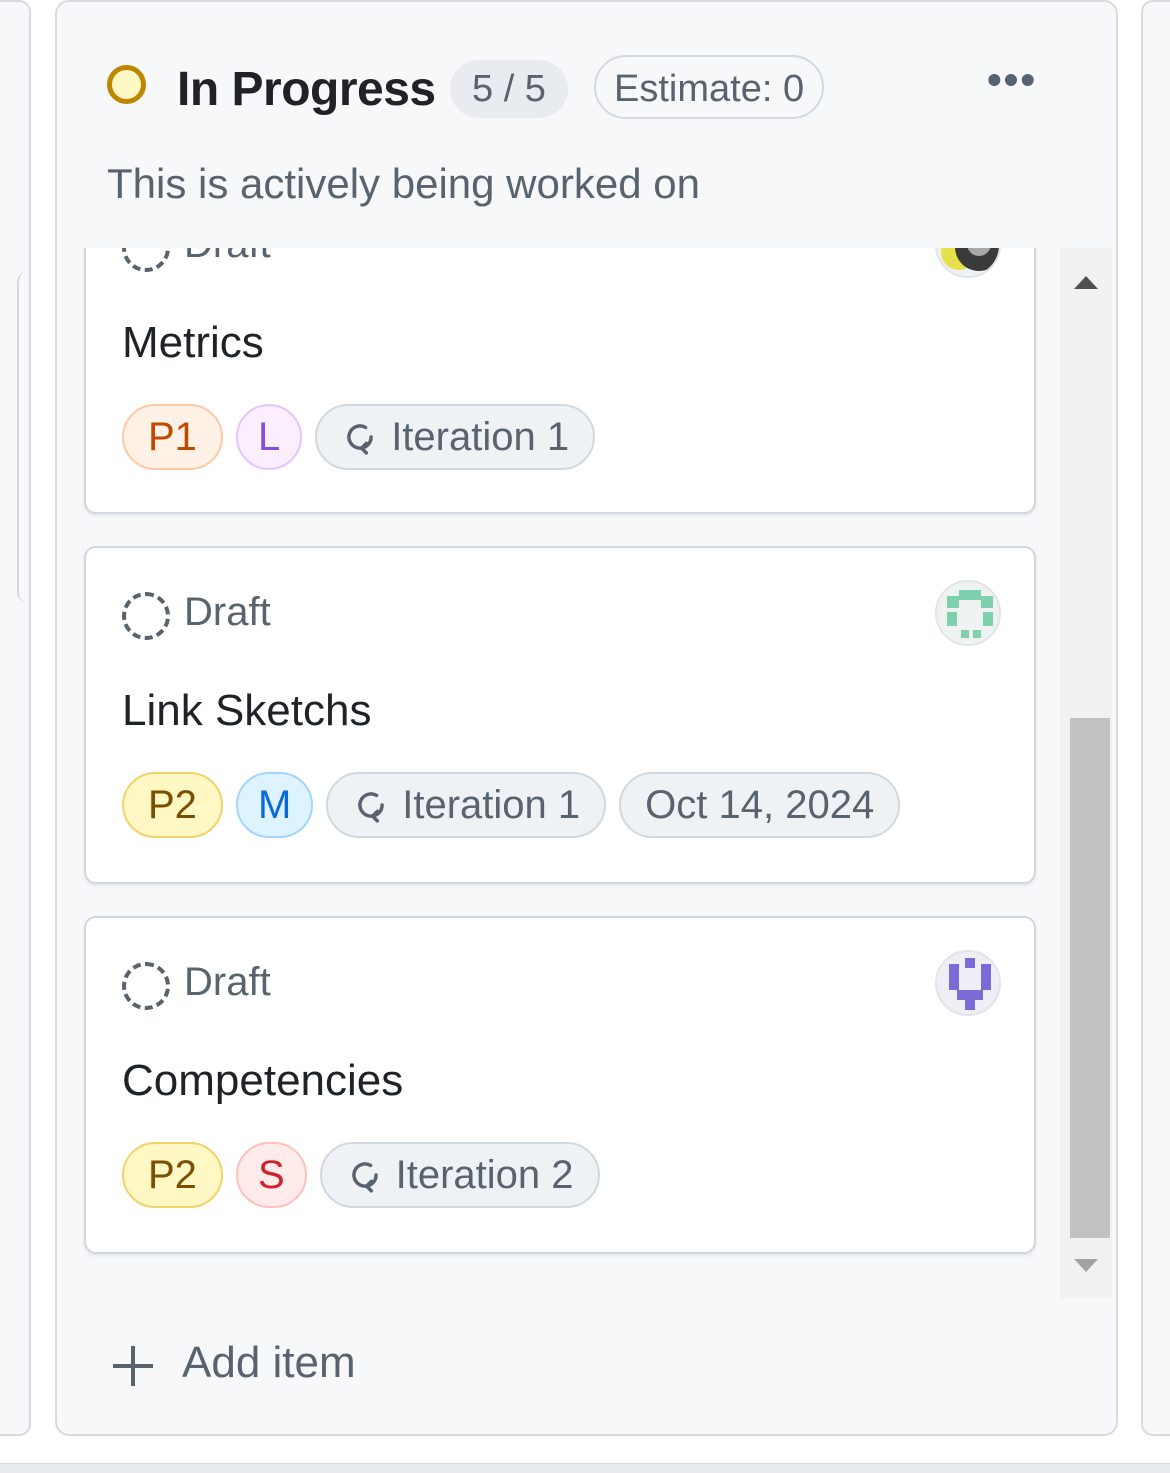  I want to click on iteration-tag: Iteration 2, so click(459, 1175).